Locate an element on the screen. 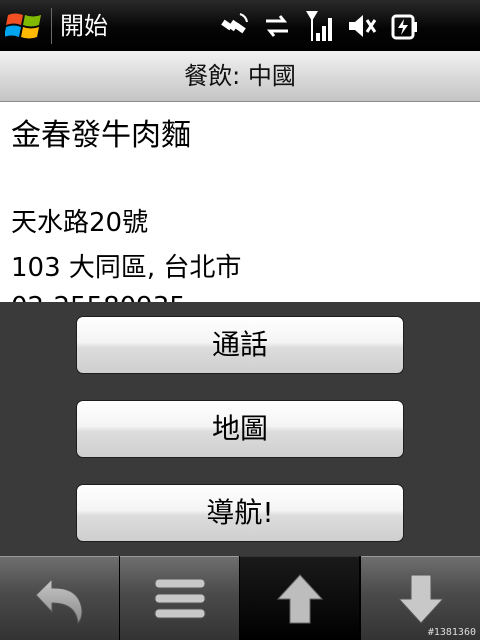 This screenshot has width=480, height=640. volume-mute-icon is located at coordinates (363, 26).